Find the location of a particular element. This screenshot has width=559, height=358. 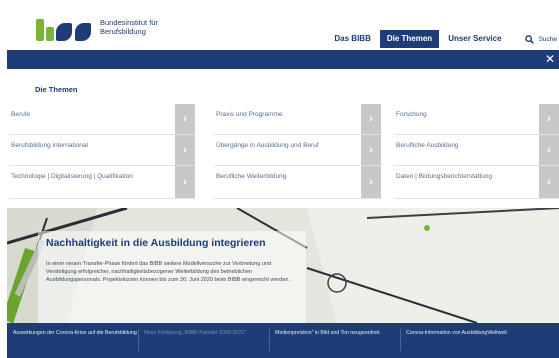

menu-item-berufliche-weiterbildung: Berufliche Weiterbildung › is located at coordinates (297, 182).